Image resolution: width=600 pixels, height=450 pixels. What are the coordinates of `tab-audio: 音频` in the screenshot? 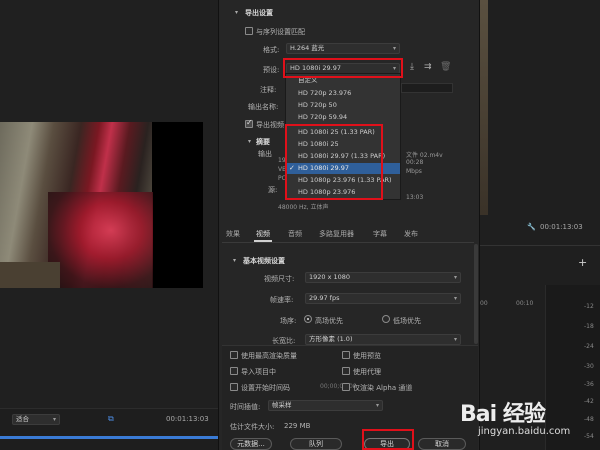 It's located at (295, 234).